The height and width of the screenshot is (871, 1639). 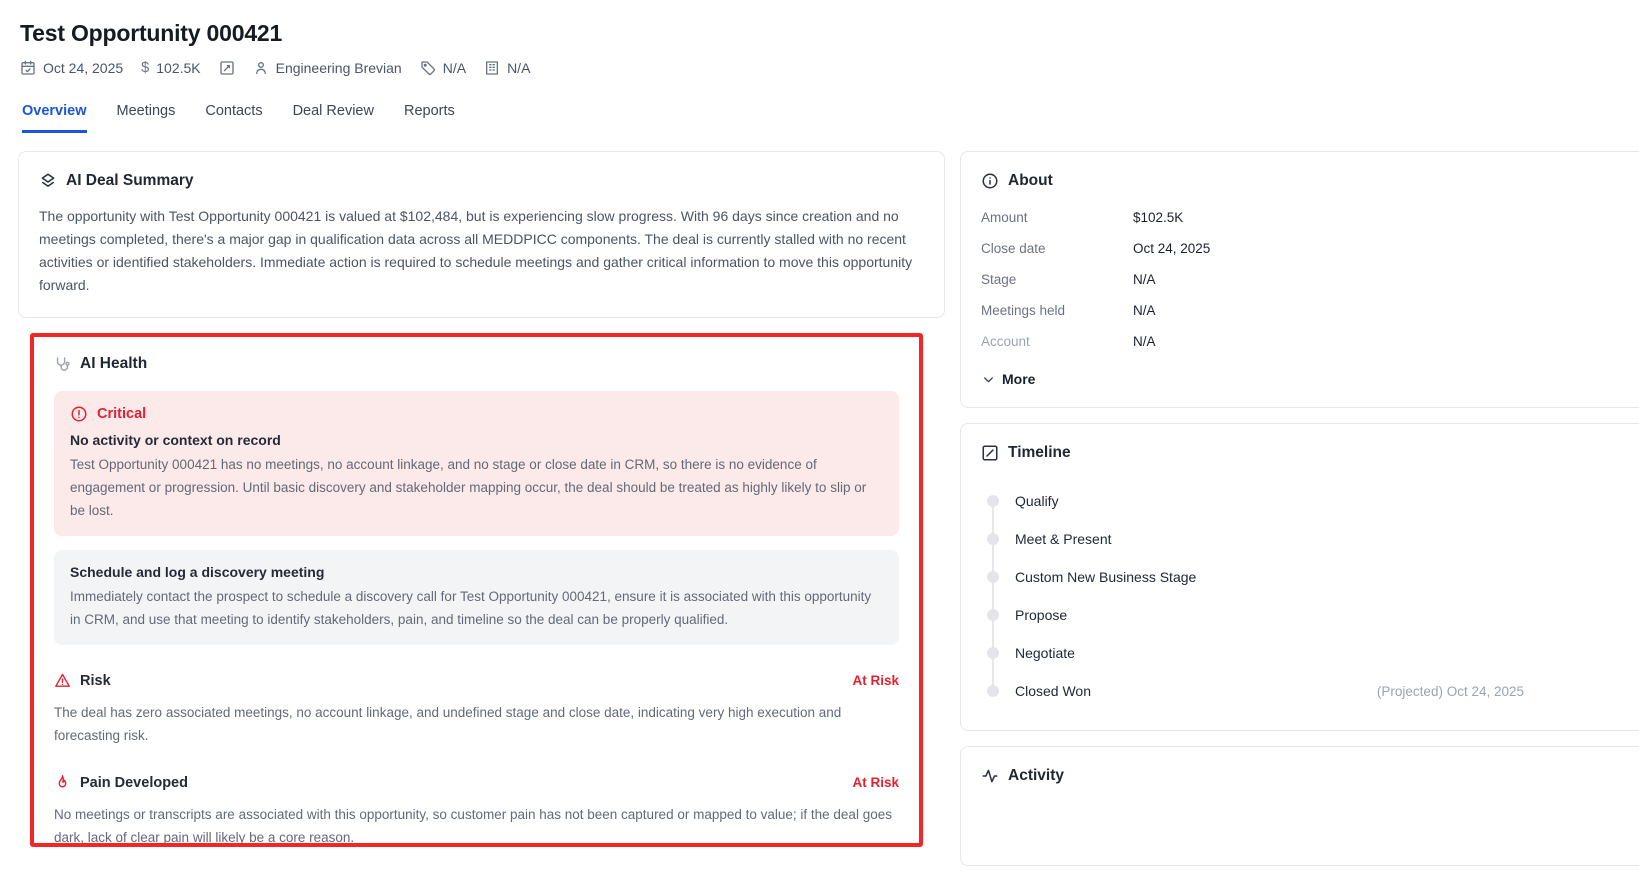 I want to click on timeline-stage-meet-present: Meet & Present, so click(x=1313, y=539).